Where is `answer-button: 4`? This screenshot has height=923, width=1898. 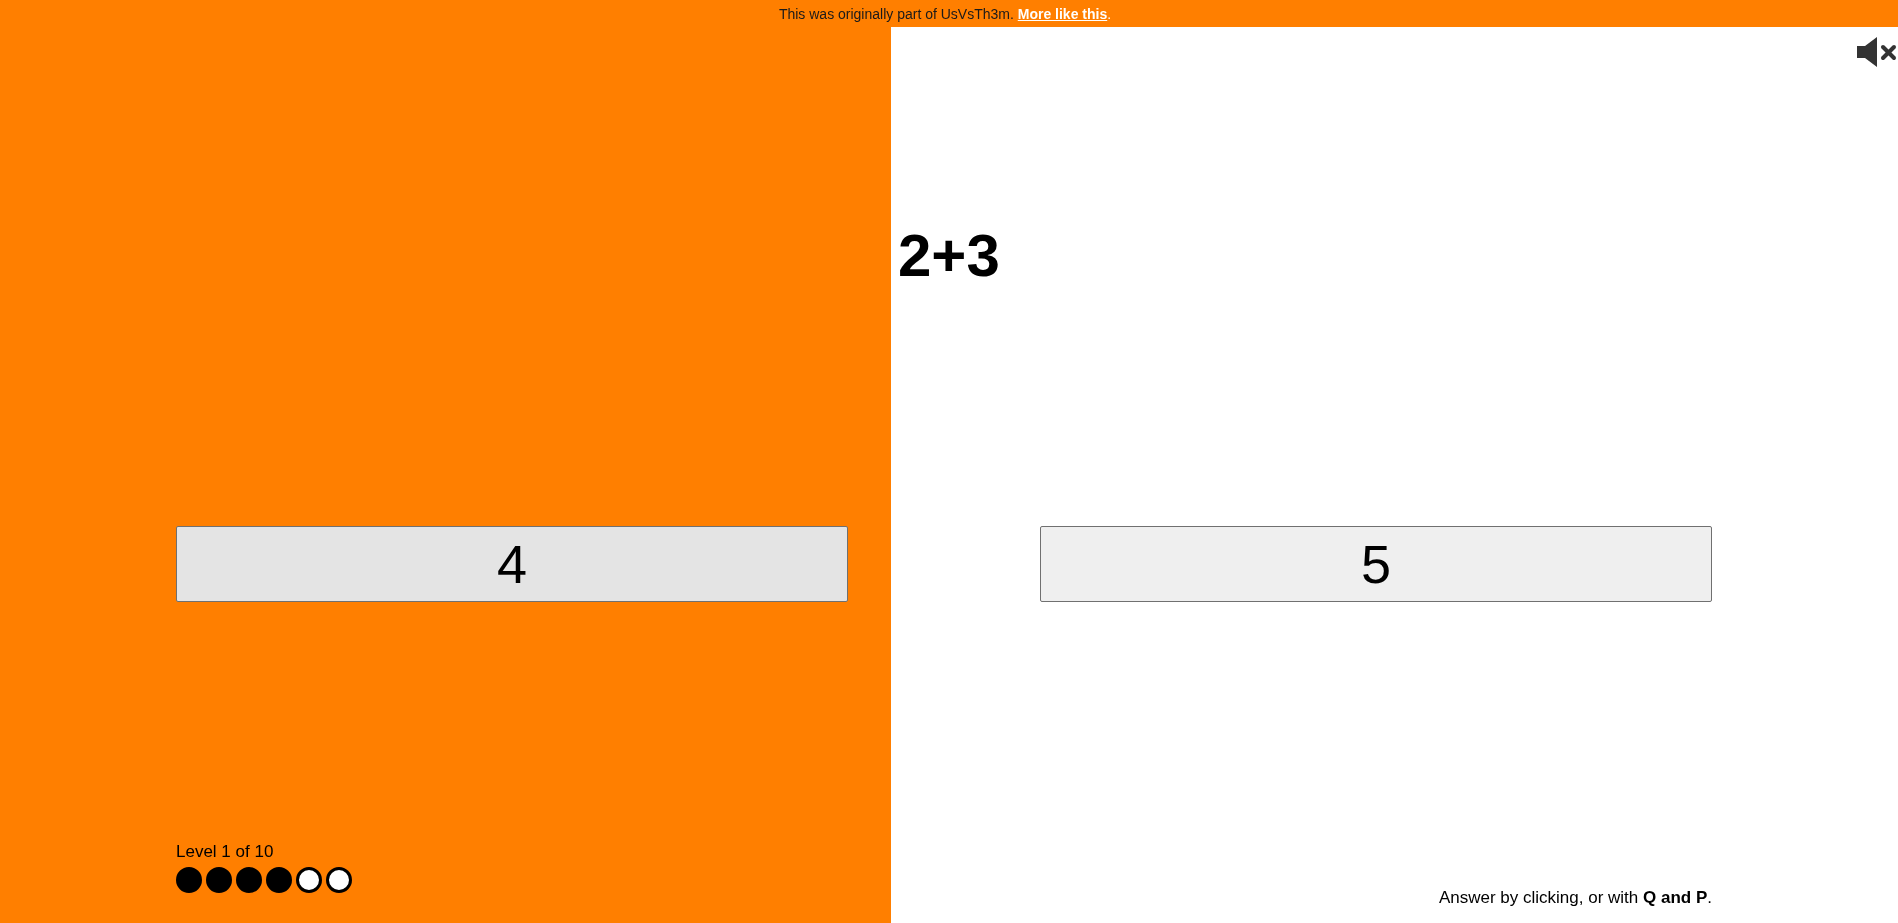 answer-button: 4 is located at coordinates (512, 564).